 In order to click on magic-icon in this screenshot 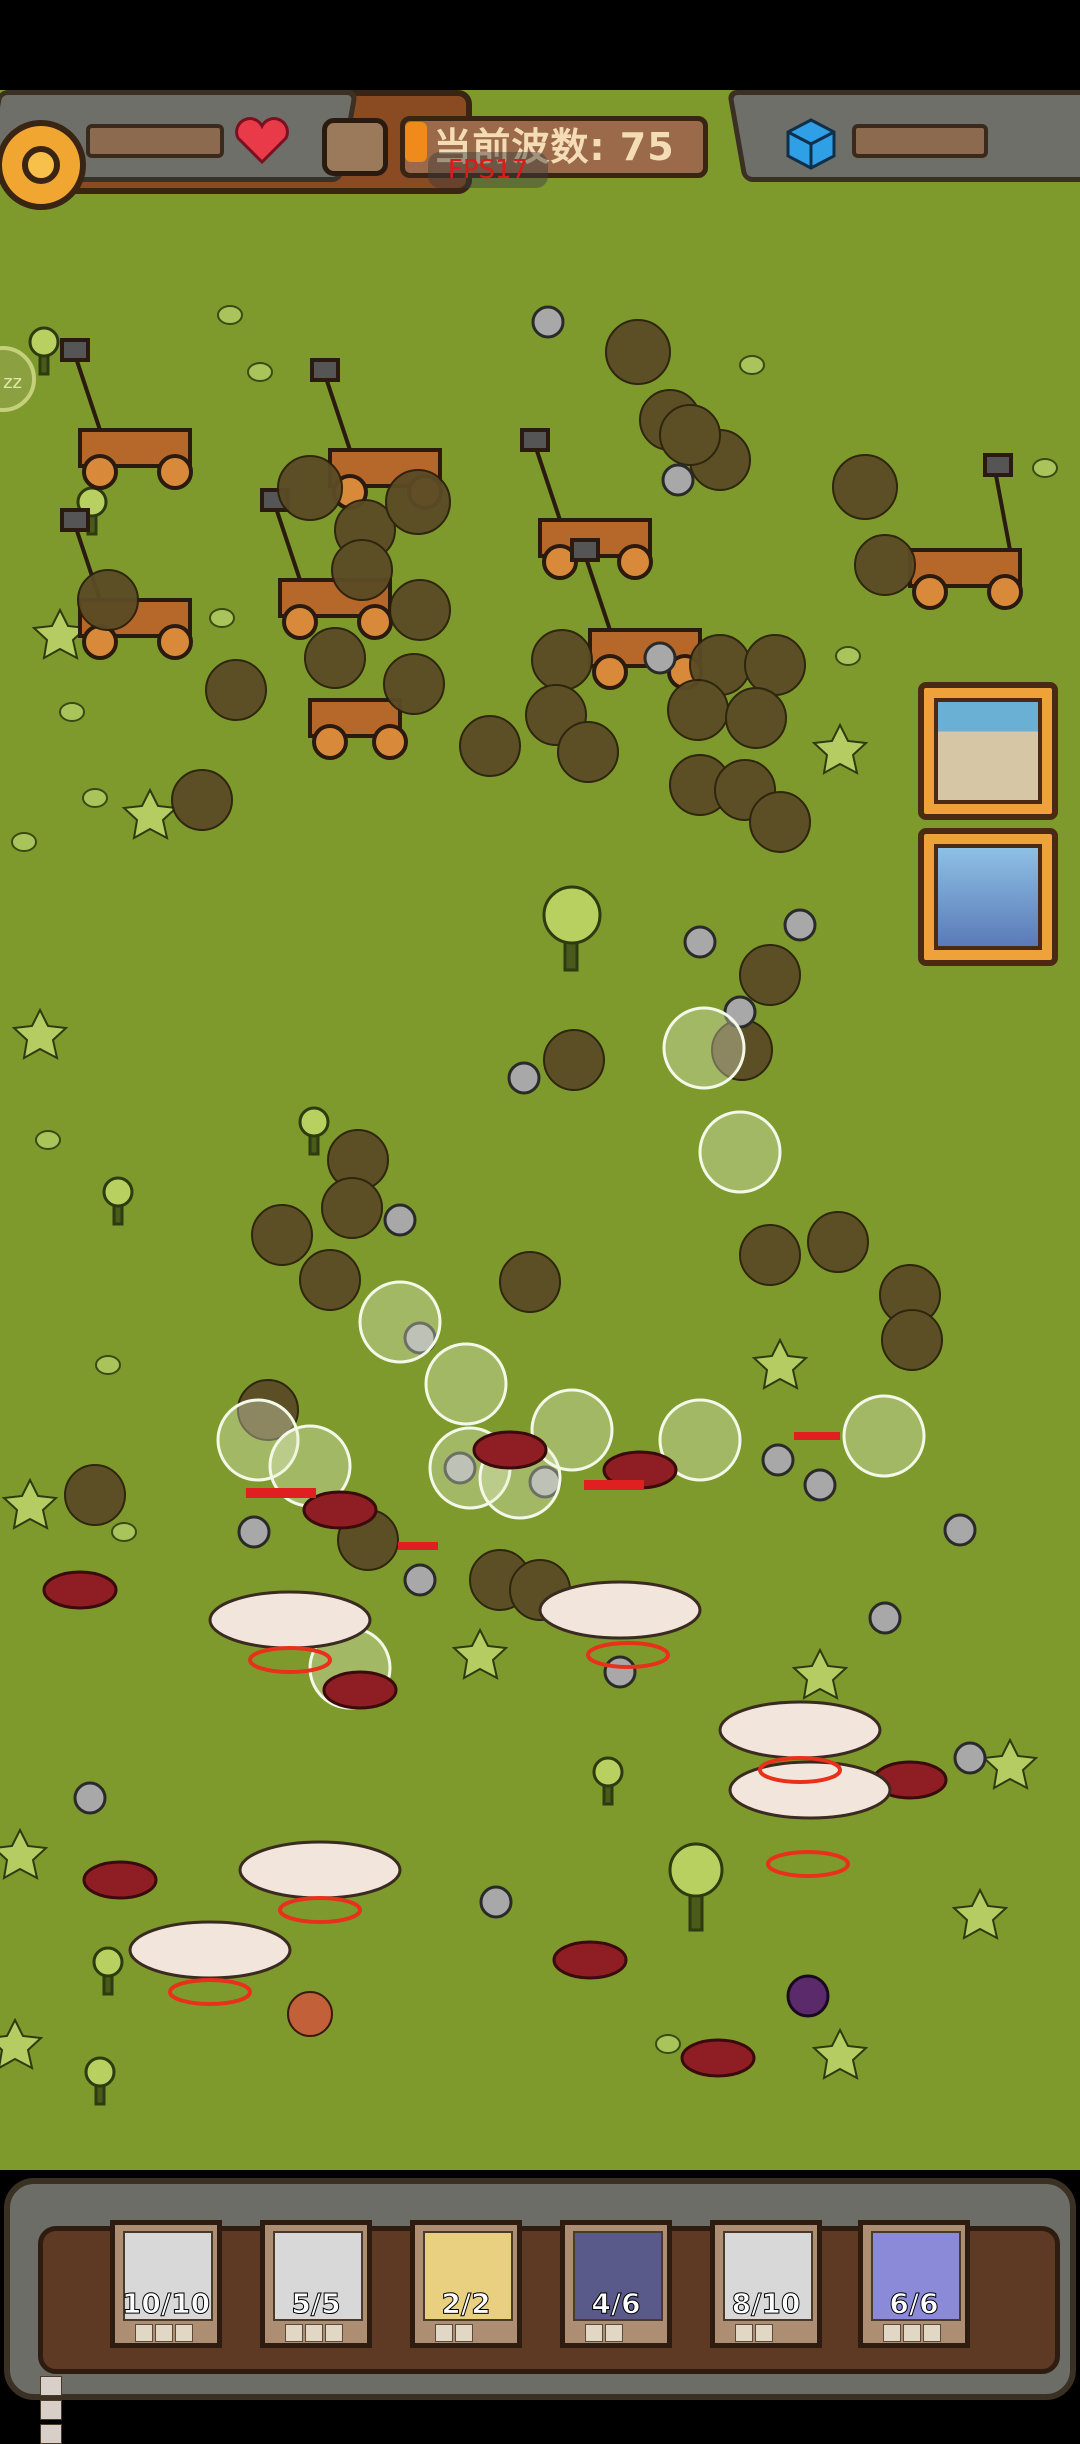, I will do `click(51, 2410)`.